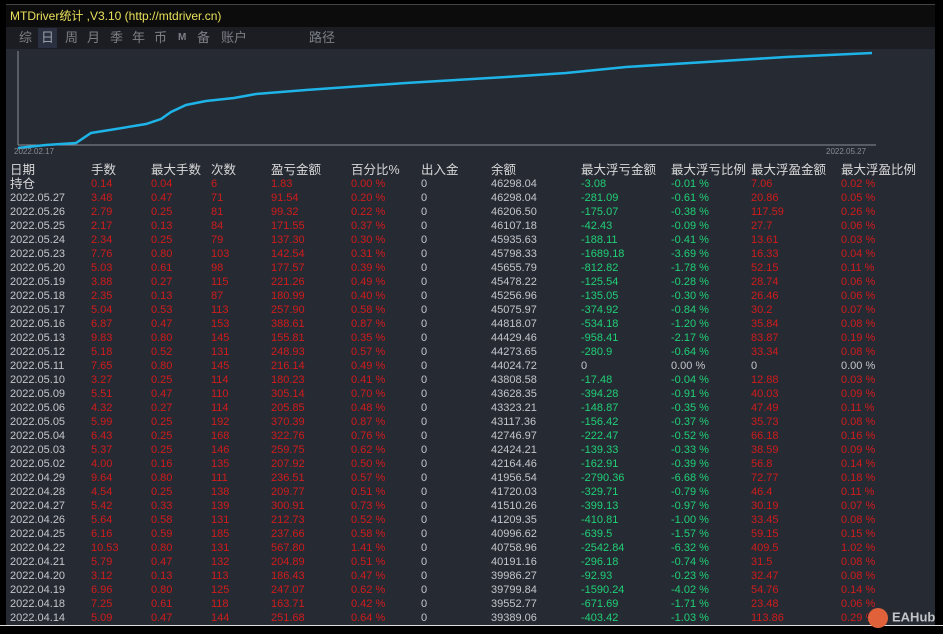  I want to click on column-header-4: 盈亏金额, so click(296, 170).